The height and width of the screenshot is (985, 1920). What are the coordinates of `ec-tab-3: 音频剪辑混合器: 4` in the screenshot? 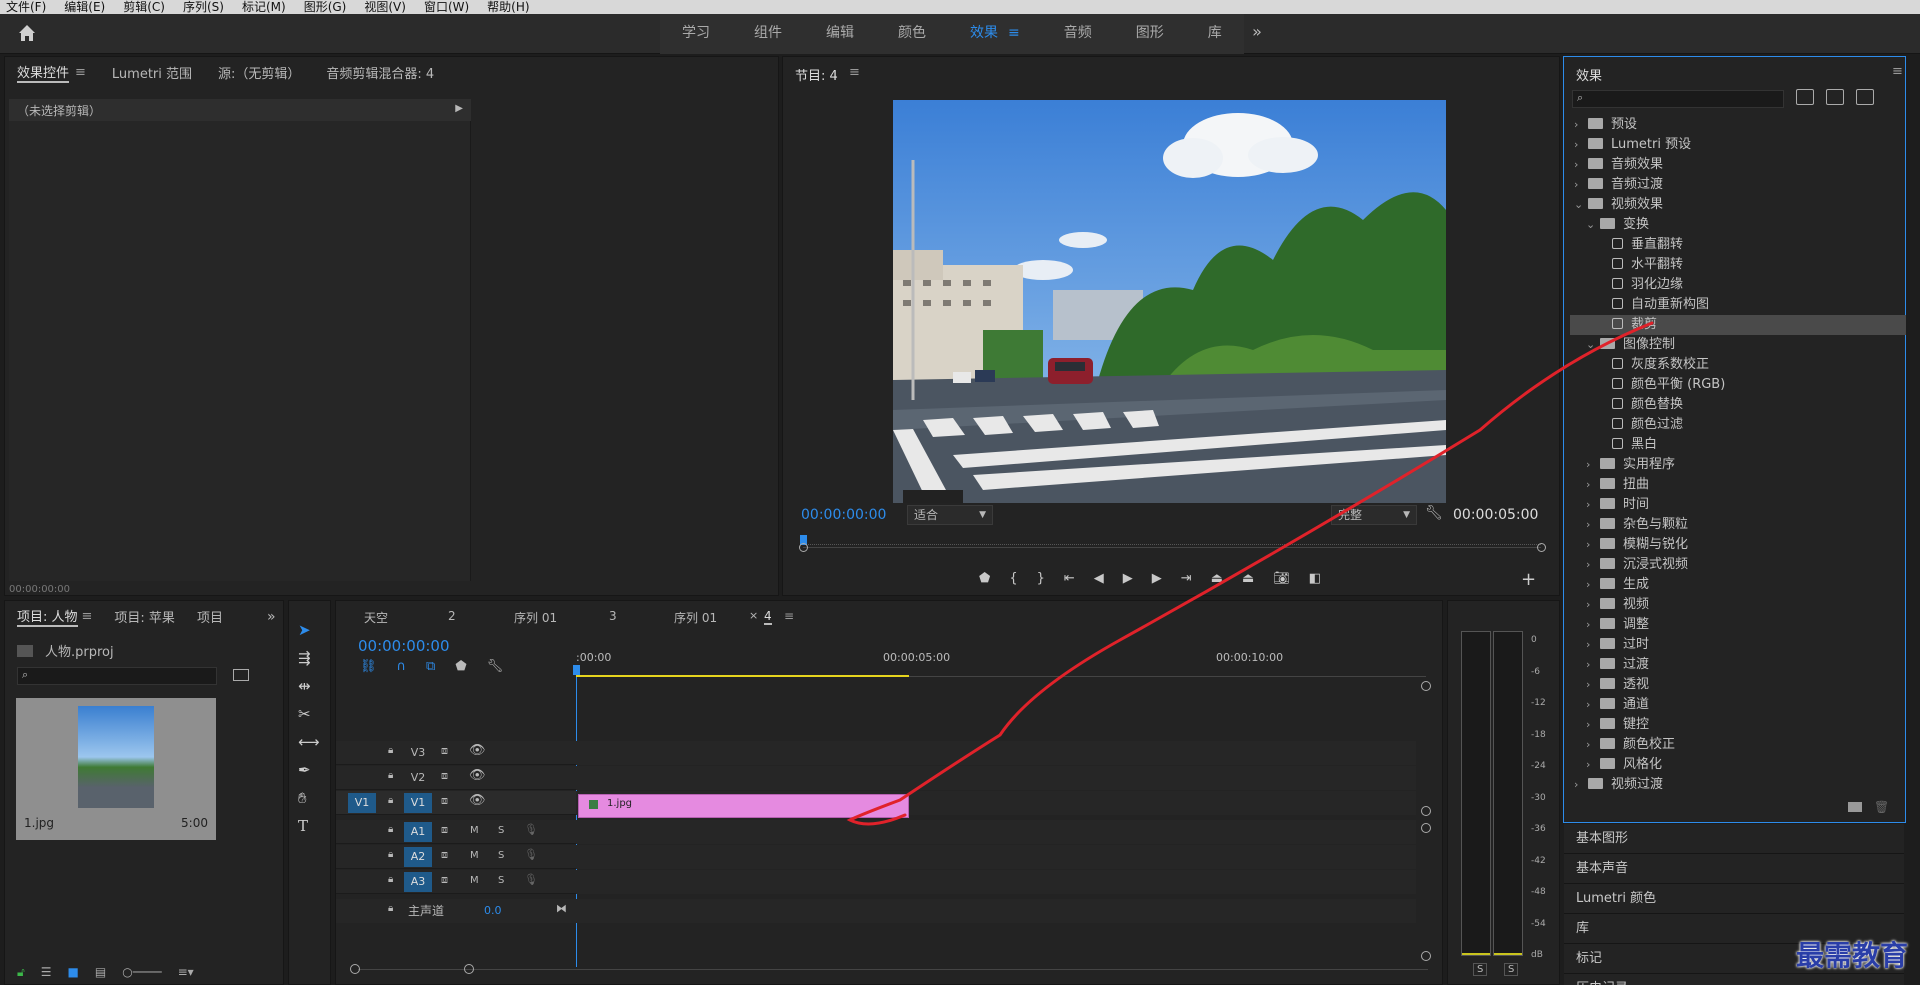 It's located at (380, 72).